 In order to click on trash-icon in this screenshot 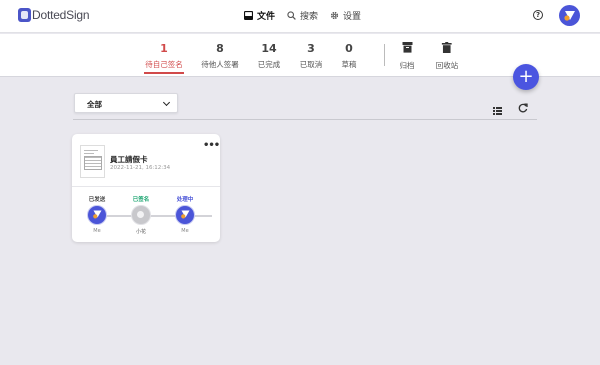, I will do `click(447, 49)`.